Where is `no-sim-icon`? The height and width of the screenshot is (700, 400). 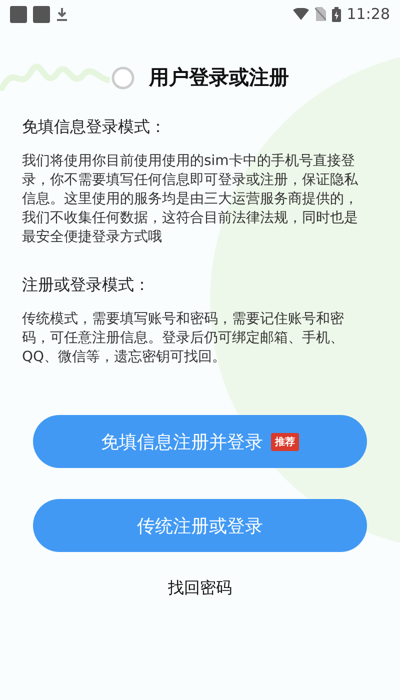 no-sim-icon is located at coordinates (320, 14).